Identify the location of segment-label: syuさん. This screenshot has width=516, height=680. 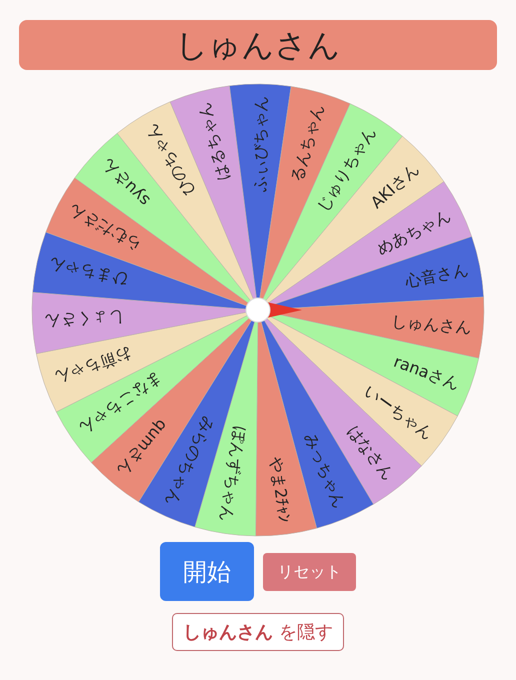
(125, 182).